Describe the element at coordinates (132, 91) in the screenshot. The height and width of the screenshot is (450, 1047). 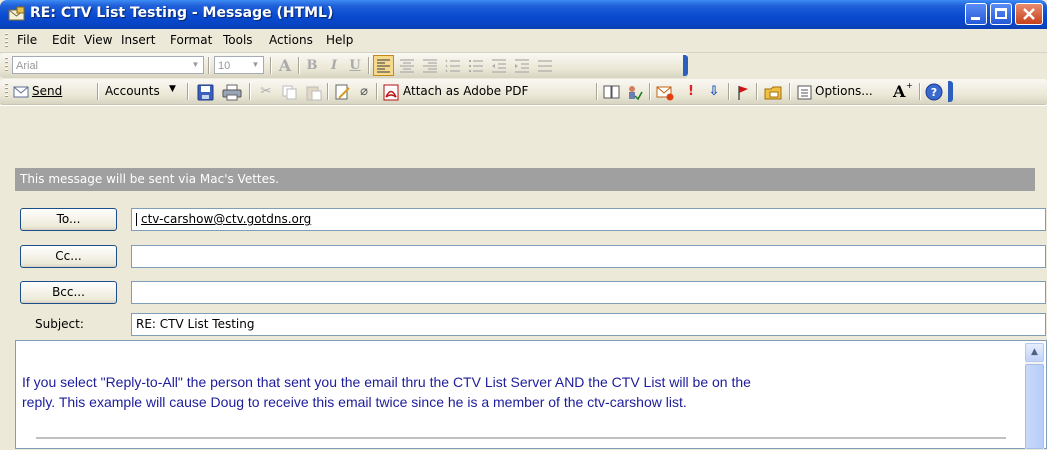
I see `accounts-label: Accounts` at that location.